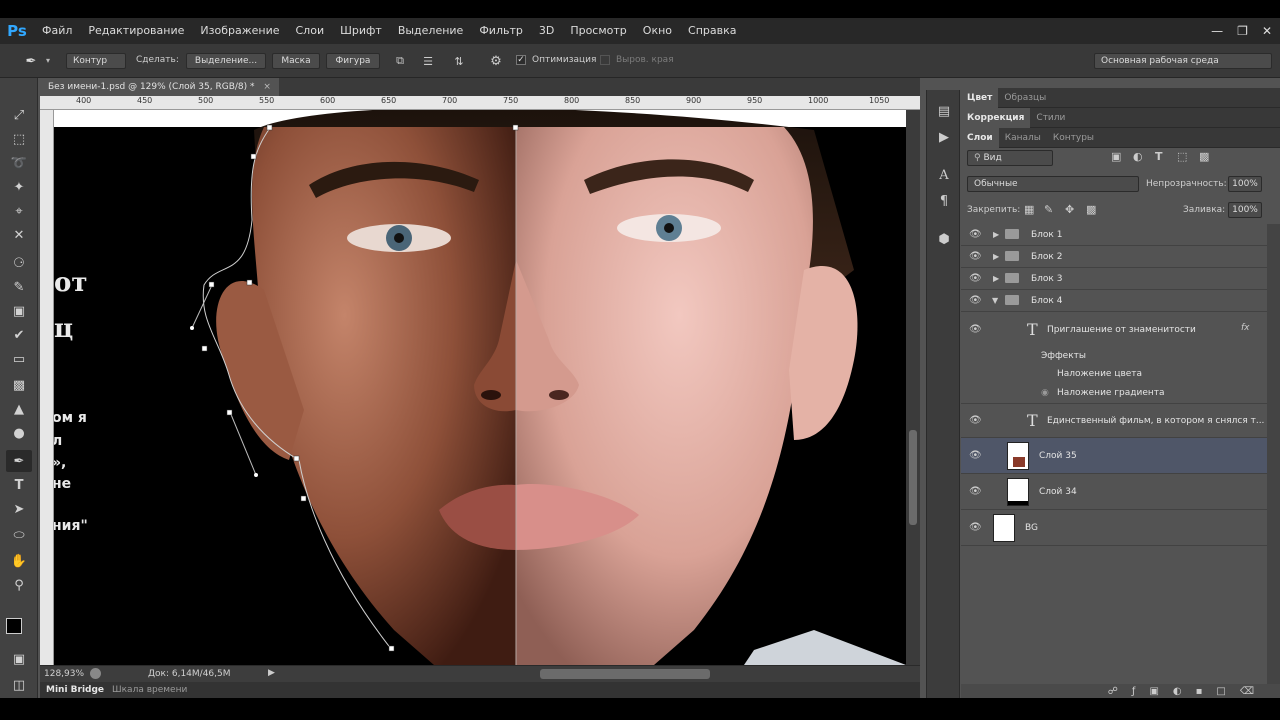 The width and height of the screenshot is (1280, 720). What do you see at coordinates (1073, 138) in the screenshot?
I see `tab-paths: Контуры` at bounding box center [1073, 138].